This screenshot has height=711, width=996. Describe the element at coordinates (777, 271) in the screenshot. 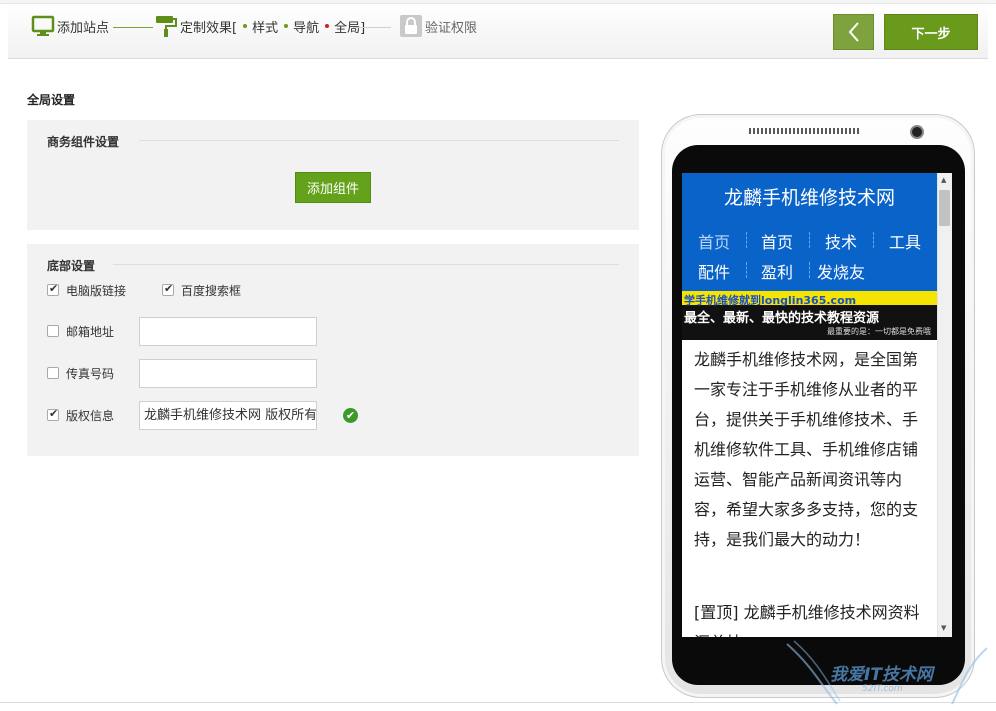

I see `preview-nav-item: 盈利` at that location.